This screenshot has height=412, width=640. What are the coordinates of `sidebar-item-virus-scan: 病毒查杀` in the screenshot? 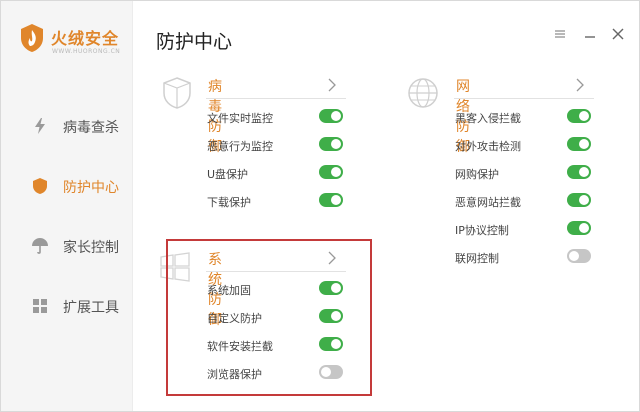 It's located at (66, 126).